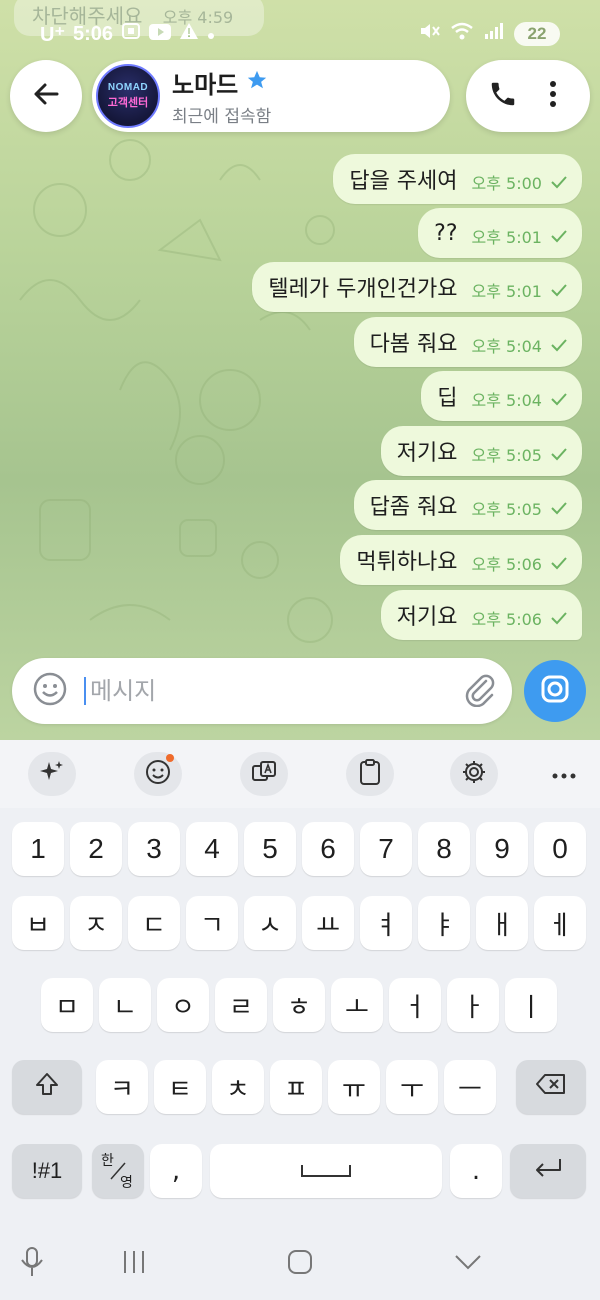 The image size is (600, 1300). Describe the element at coordinates (299, 1005) in the screenshot. I see `key-hangul: ㅎ` at that location.